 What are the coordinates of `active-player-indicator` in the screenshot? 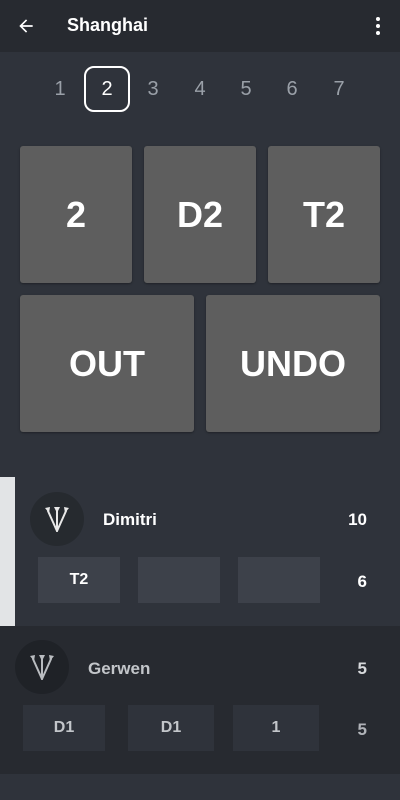 It's located at (7, 551).